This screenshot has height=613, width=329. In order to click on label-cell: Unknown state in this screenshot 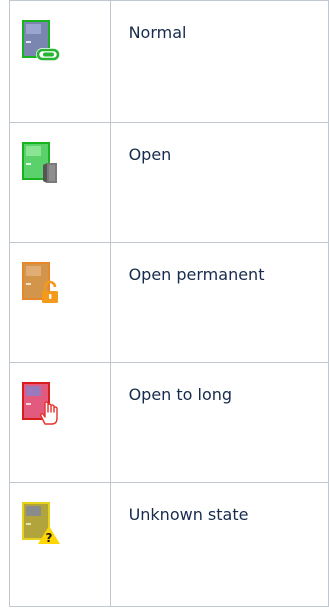, I will do `click(219, 544)`.